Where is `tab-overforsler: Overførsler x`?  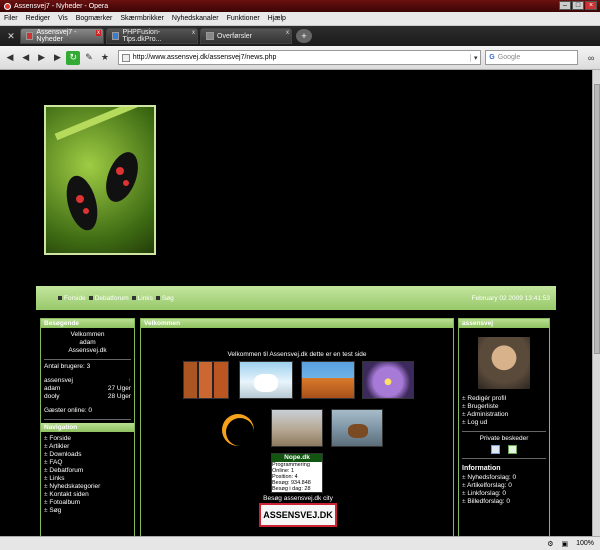
tab-overforsler: Overførsler x is located at coordinates (246, 36).